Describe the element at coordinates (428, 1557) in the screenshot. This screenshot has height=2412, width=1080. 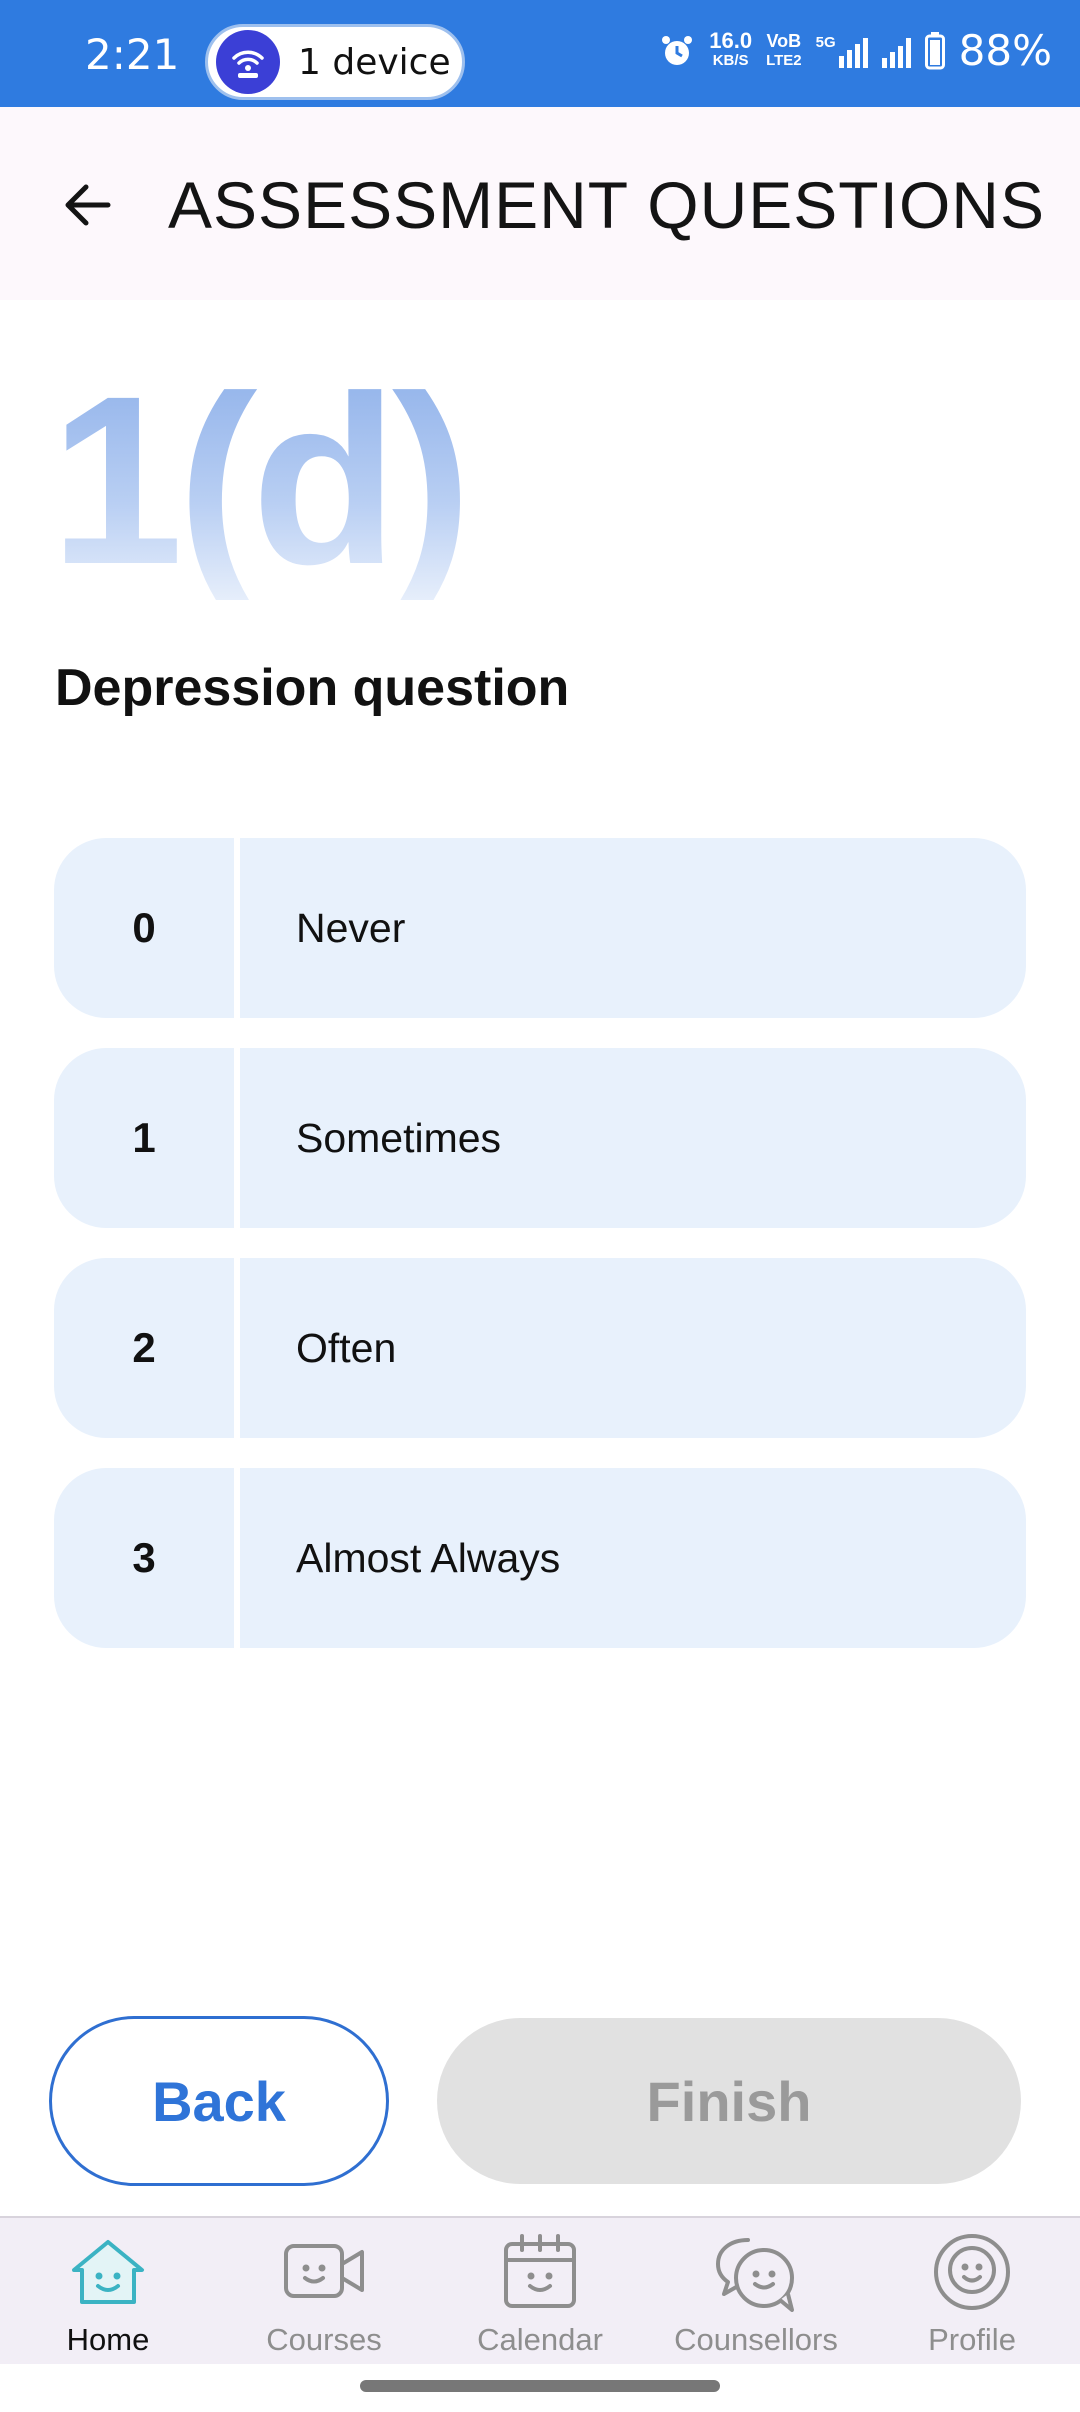
I see `option-label: Almost Always` at that location.